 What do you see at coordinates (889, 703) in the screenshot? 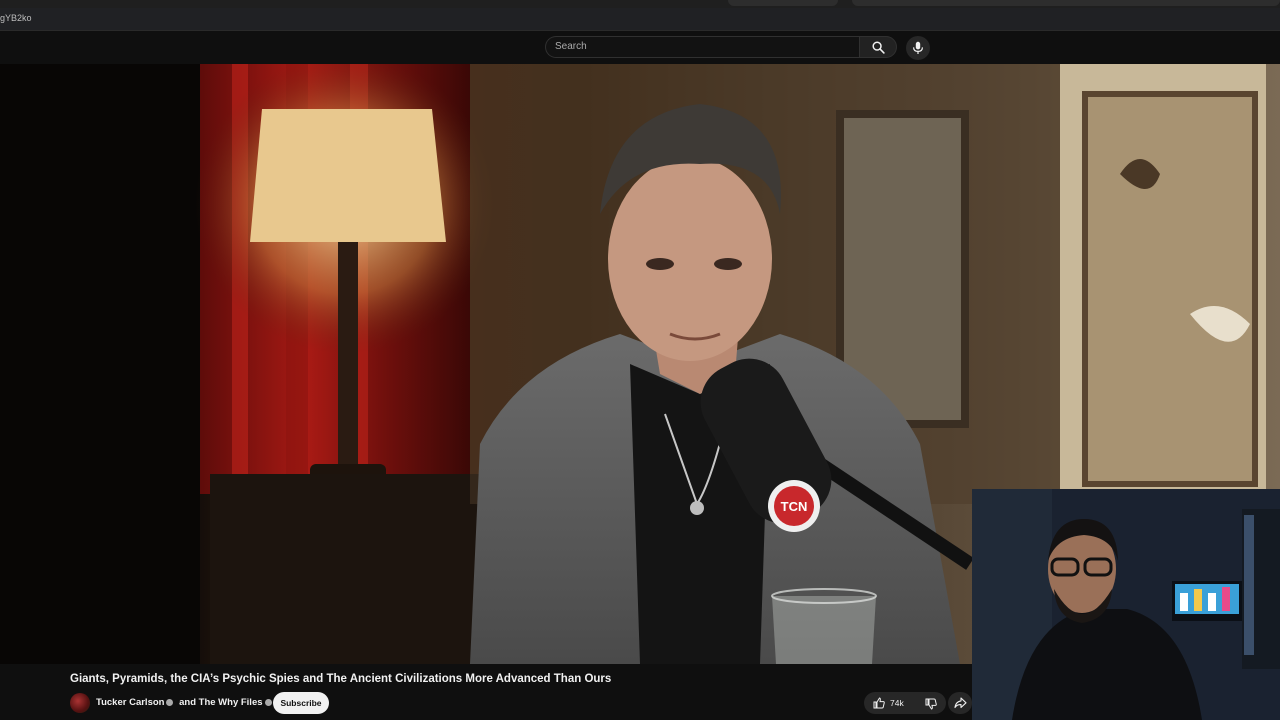
I see `like-button: 74k` at bounding box center [889, 703].